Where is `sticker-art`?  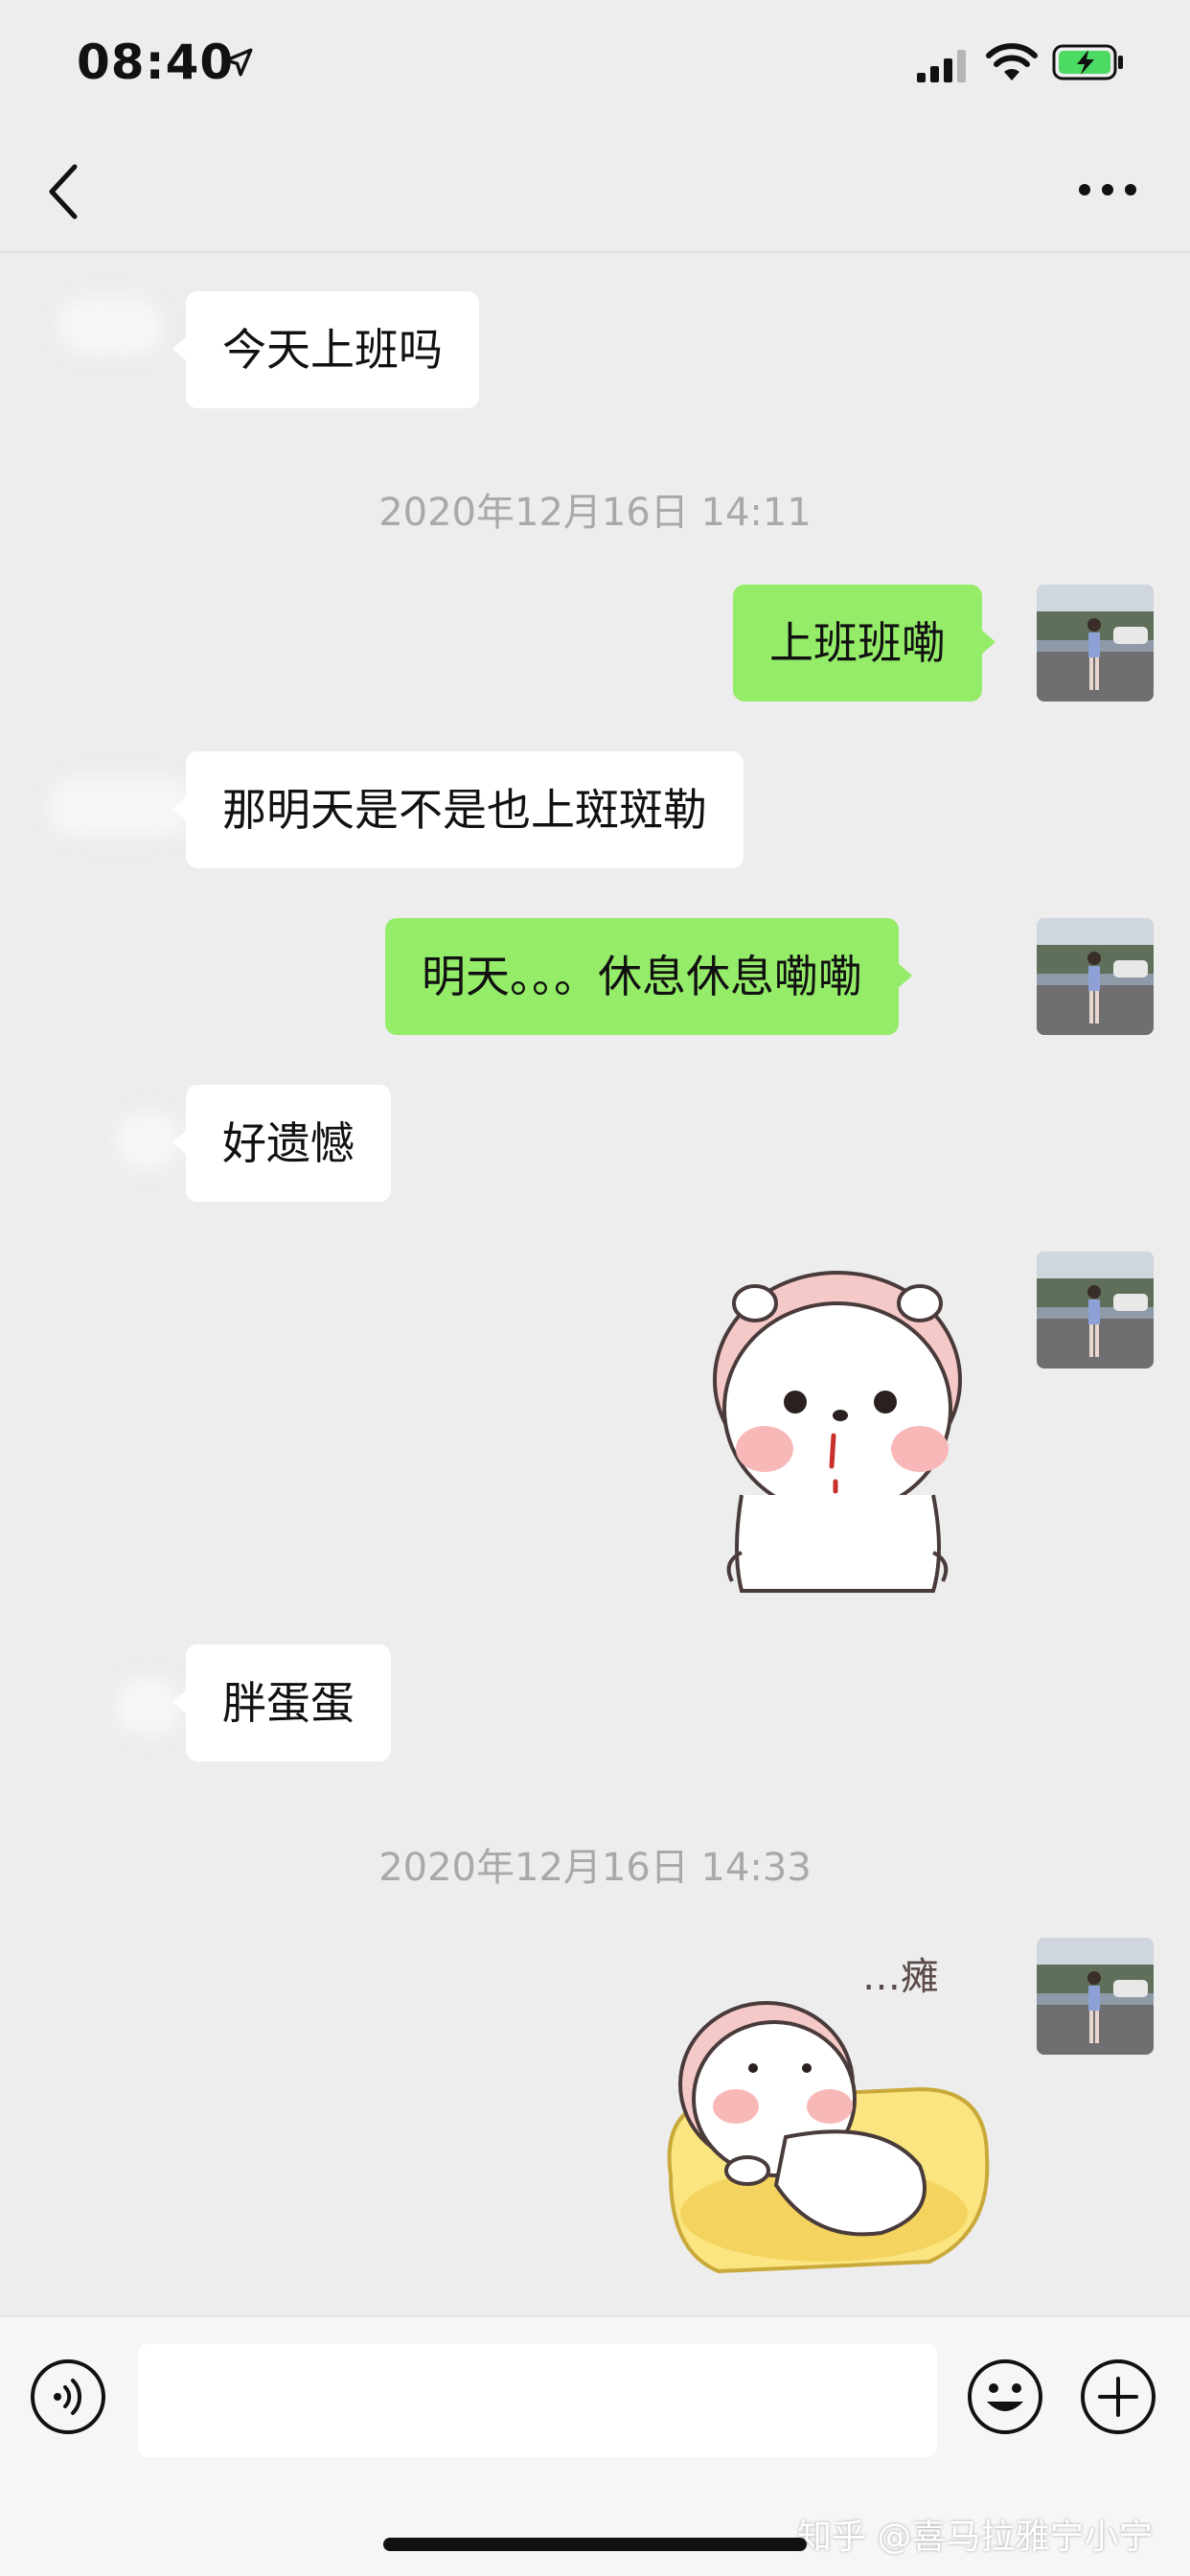 sticker-art is located at coordinates (828, 2137).